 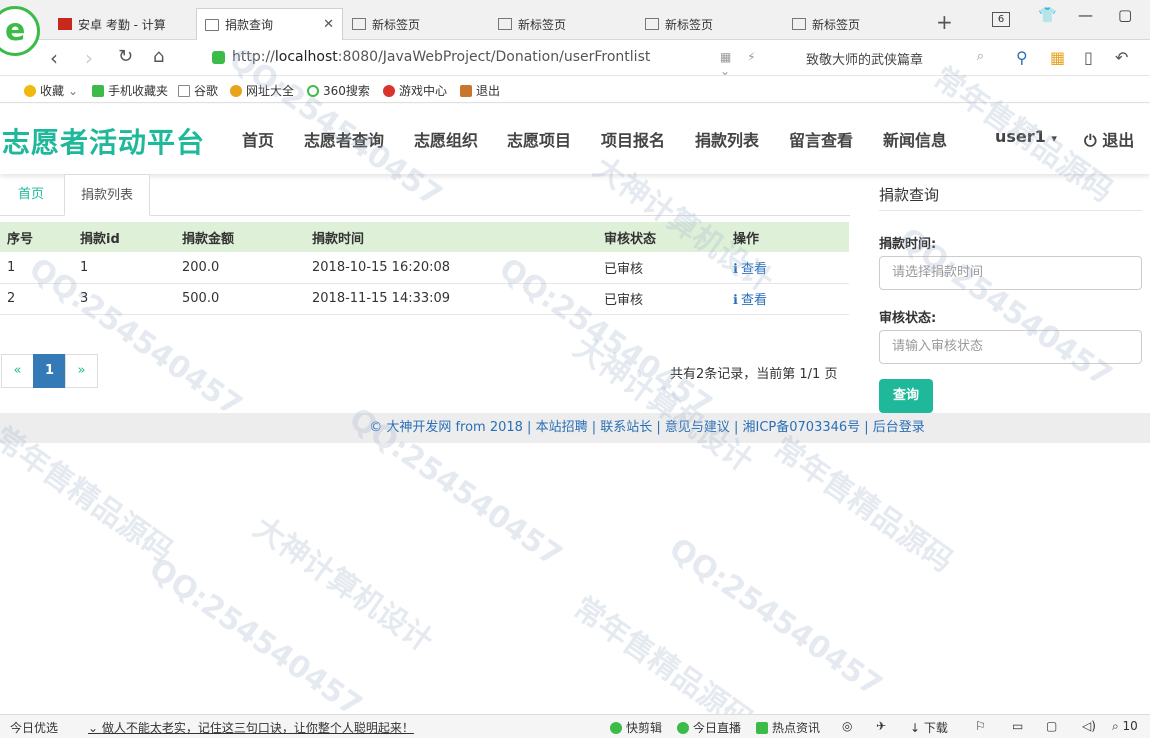 What do you see at coordinates (389, 90) in the screenshot?
I see `game-icon` at bounding box center [389, 90].